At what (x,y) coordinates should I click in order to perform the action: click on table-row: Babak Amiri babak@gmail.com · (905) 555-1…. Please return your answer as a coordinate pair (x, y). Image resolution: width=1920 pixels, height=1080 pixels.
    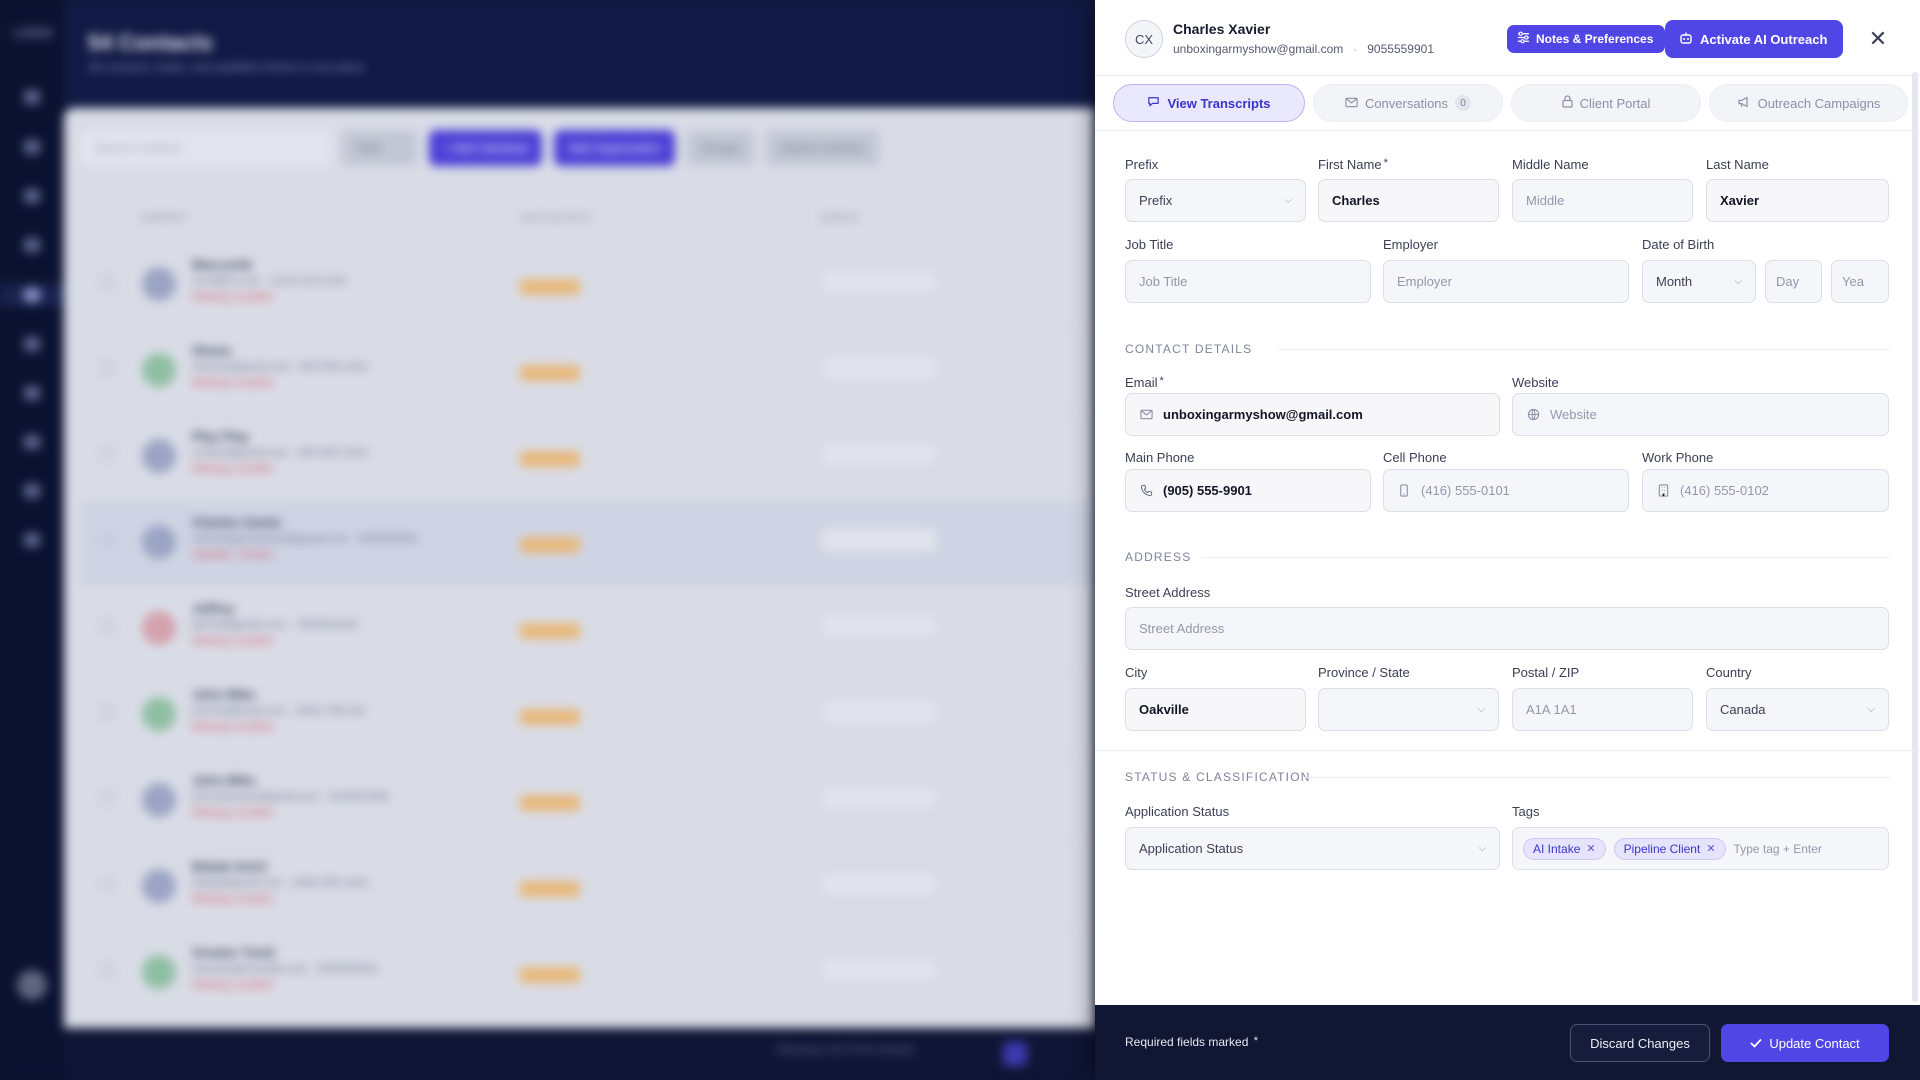
    Looking at the image, I should click on (587, 888).